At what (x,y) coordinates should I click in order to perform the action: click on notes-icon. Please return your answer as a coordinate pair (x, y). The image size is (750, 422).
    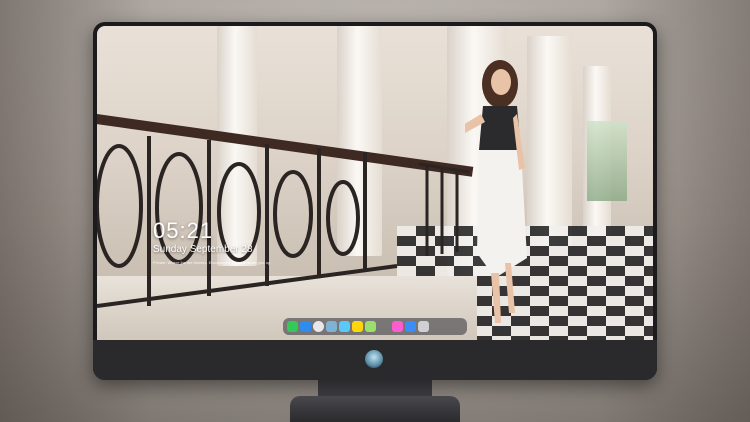
    Looking at the image, I should click on (357, 326).